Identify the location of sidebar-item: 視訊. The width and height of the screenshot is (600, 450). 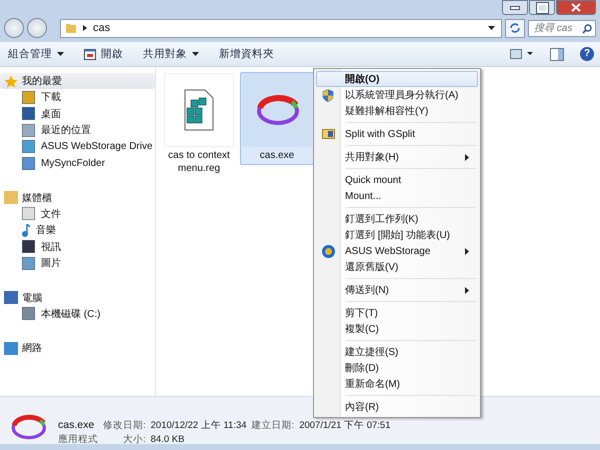
(77, 246).